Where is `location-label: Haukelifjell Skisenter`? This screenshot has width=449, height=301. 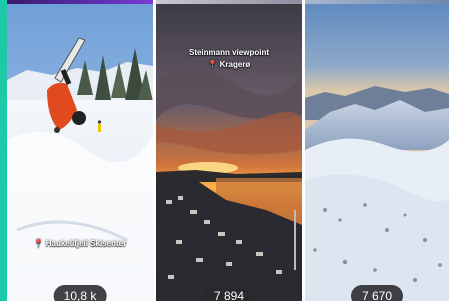
location-label: Haukelifjell Skisenter is located at coordinates (86, 243).